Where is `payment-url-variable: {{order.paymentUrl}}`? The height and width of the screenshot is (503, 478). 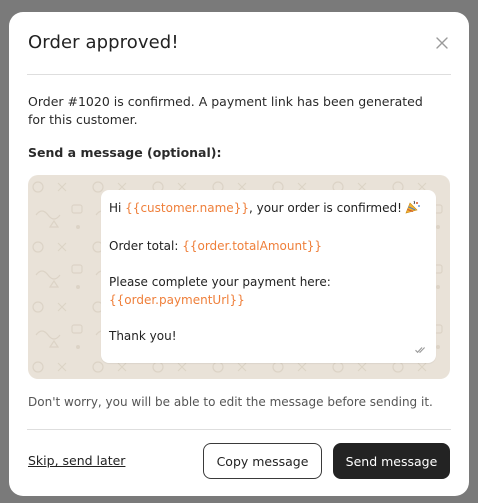
payment-url-variable: {{order.paymentUrl}} is located at coordinates (177, 300).